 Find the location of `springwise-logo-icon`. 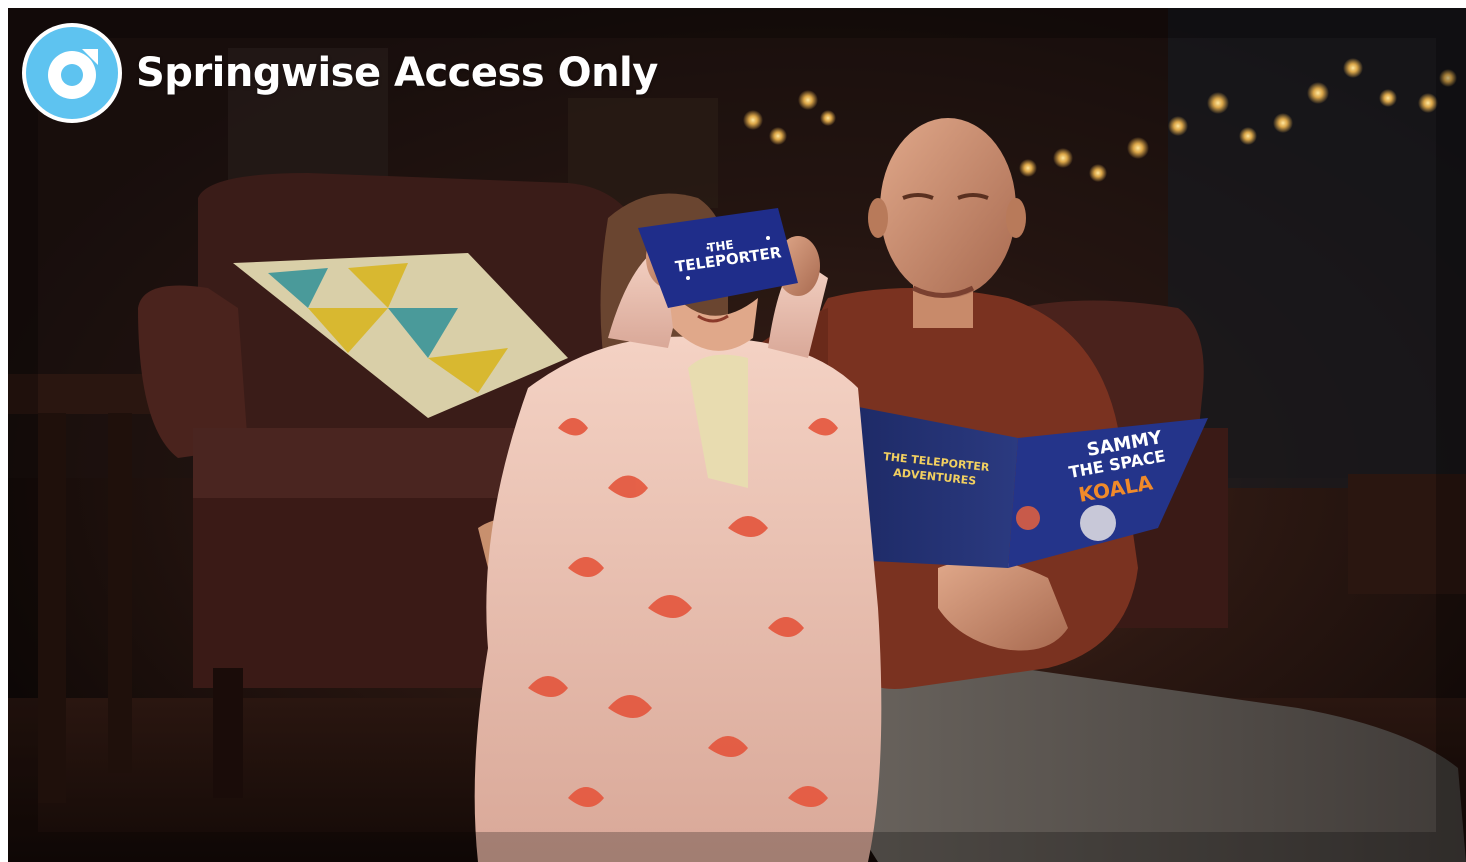

springwise-logo-icon is located at coordinates (72, 73).